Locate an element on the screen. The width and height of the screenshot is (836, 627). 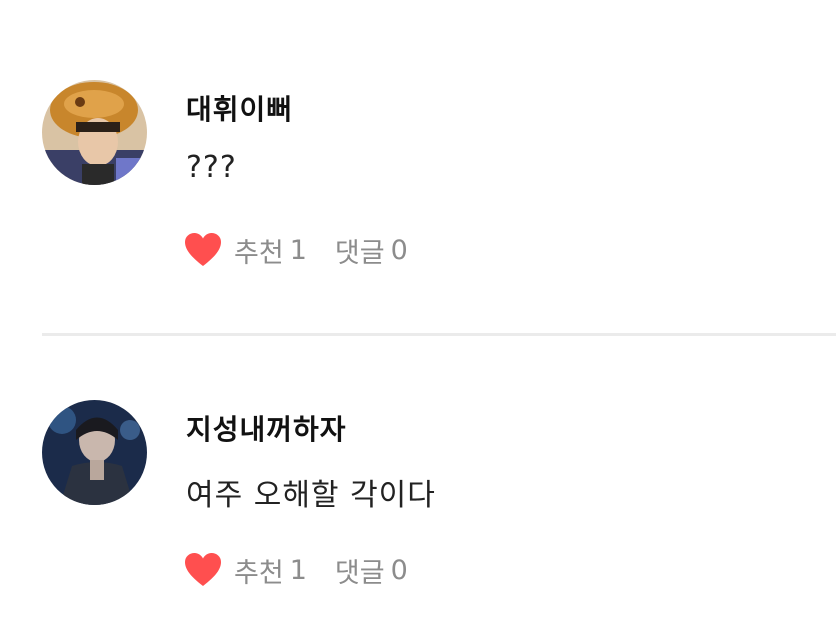
comment-divider is located at coordinates (439, 334).